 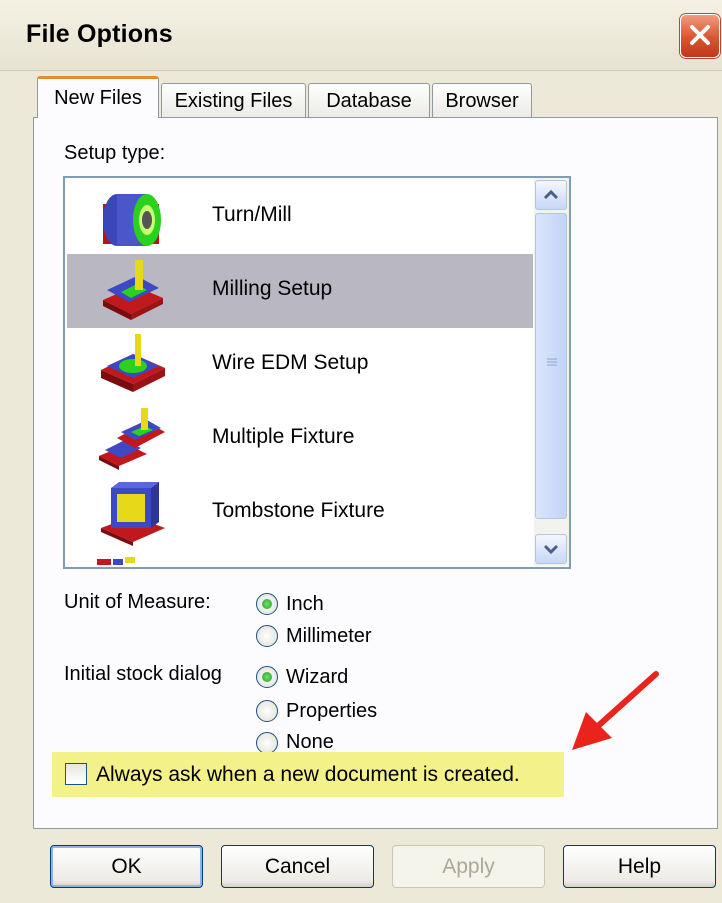 I want to click on grip-icon, so click(x=552, y=362).